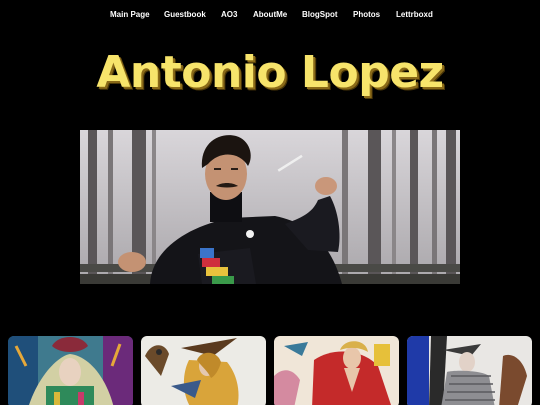 The height and width of the screenshot is (405, 540). I want to click on nav-link-ao3: AO3, so click(229, 15).